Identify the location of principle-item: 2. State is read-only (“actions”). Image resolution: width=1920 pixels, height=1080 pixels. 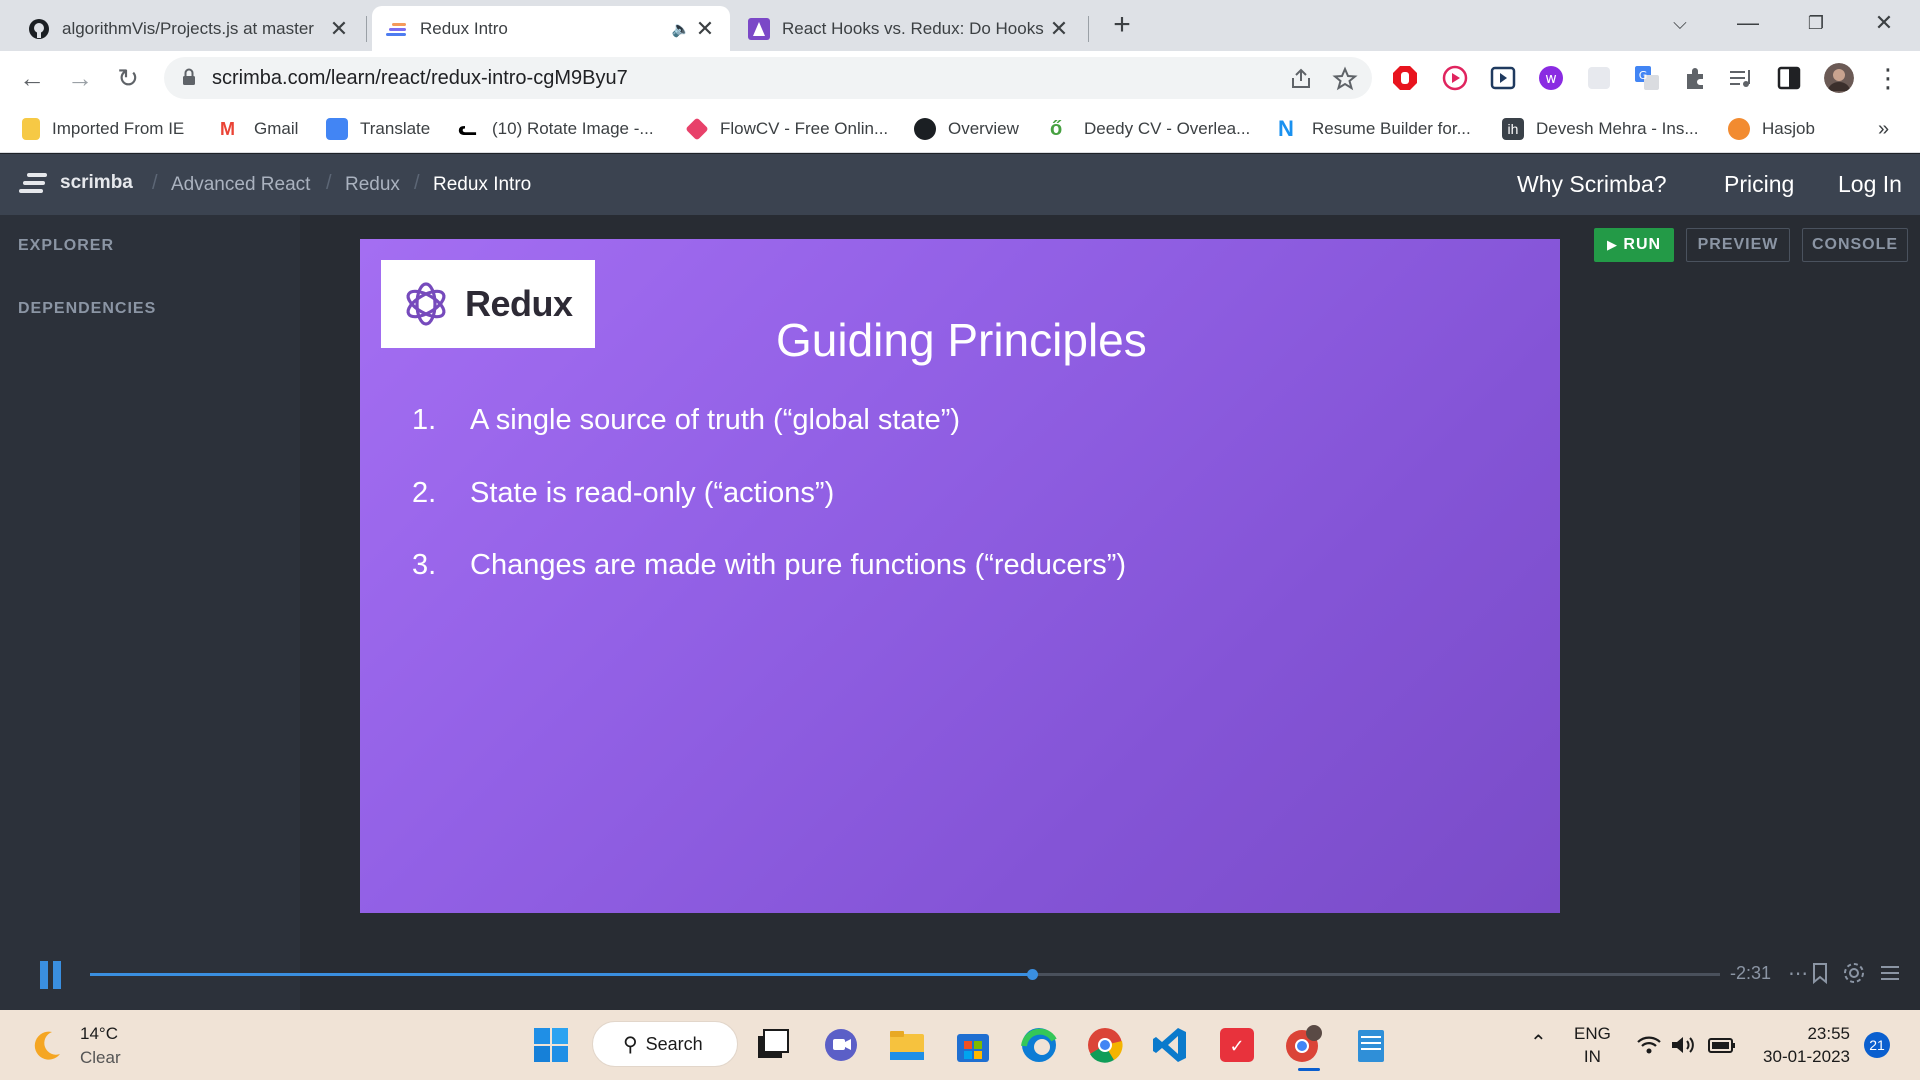
(623, 493).